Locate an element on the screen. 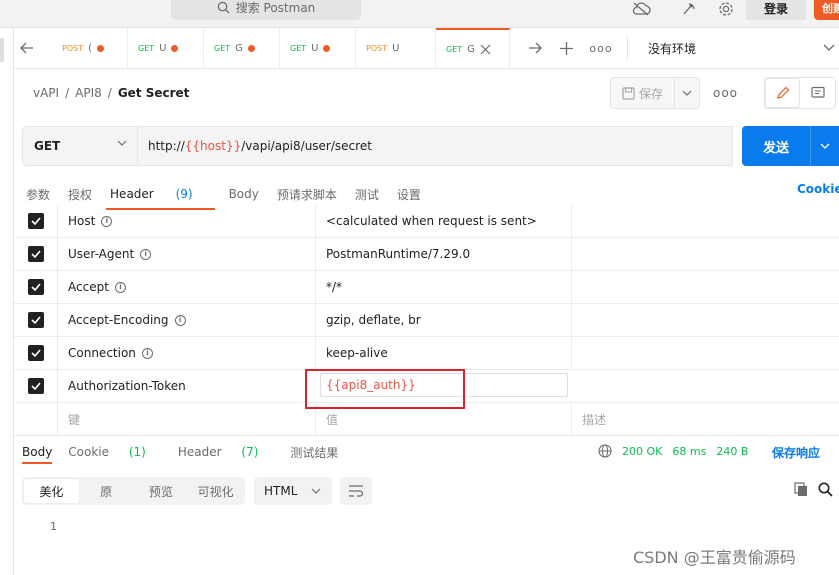  comment-icon is located at coordinates (817, 93).